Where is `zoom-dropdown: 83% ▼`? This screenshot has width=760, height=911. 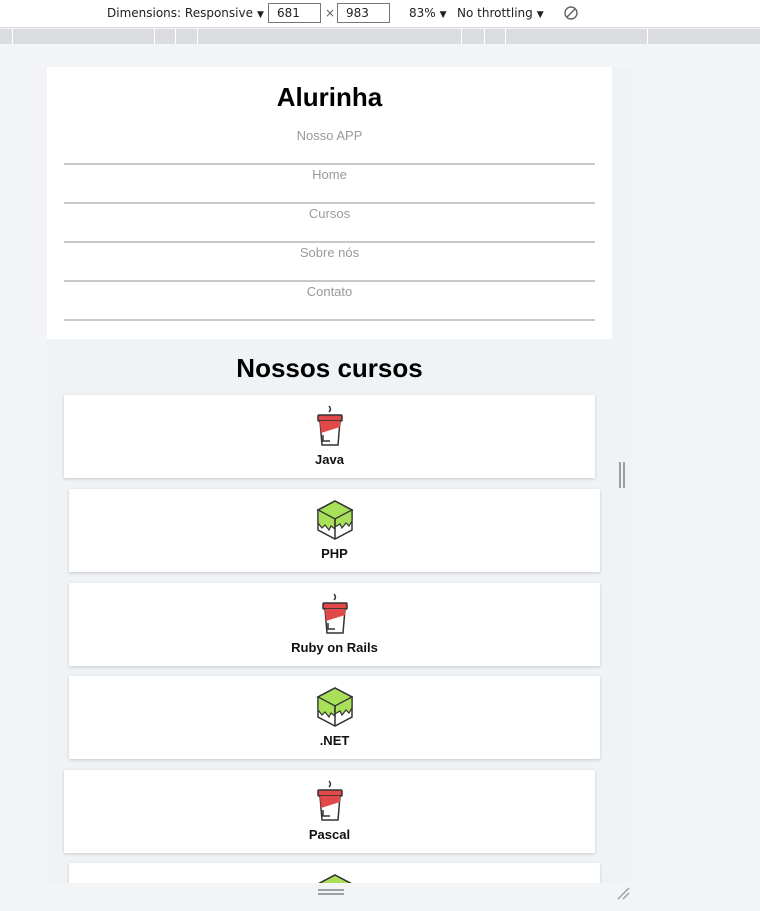 zoom-dropdown: 83% ▼ is located at coordinates (428, 13).